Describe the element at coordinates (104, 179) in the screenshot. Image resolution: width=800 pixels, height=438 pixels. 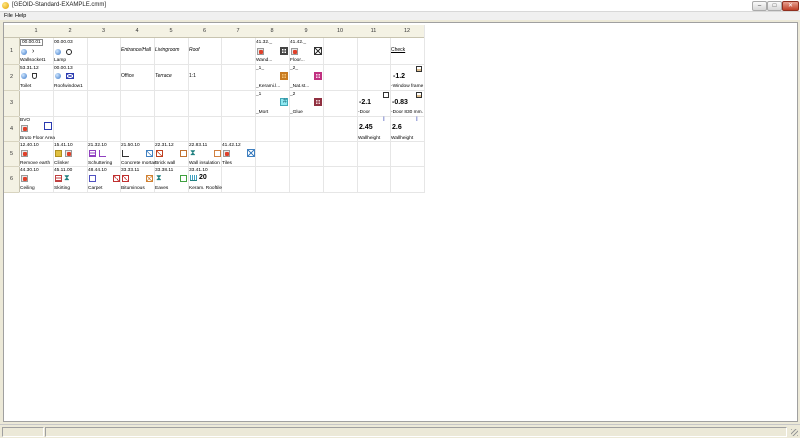
I see `cell-carpet: 48.44.10 Carpet` at that location.